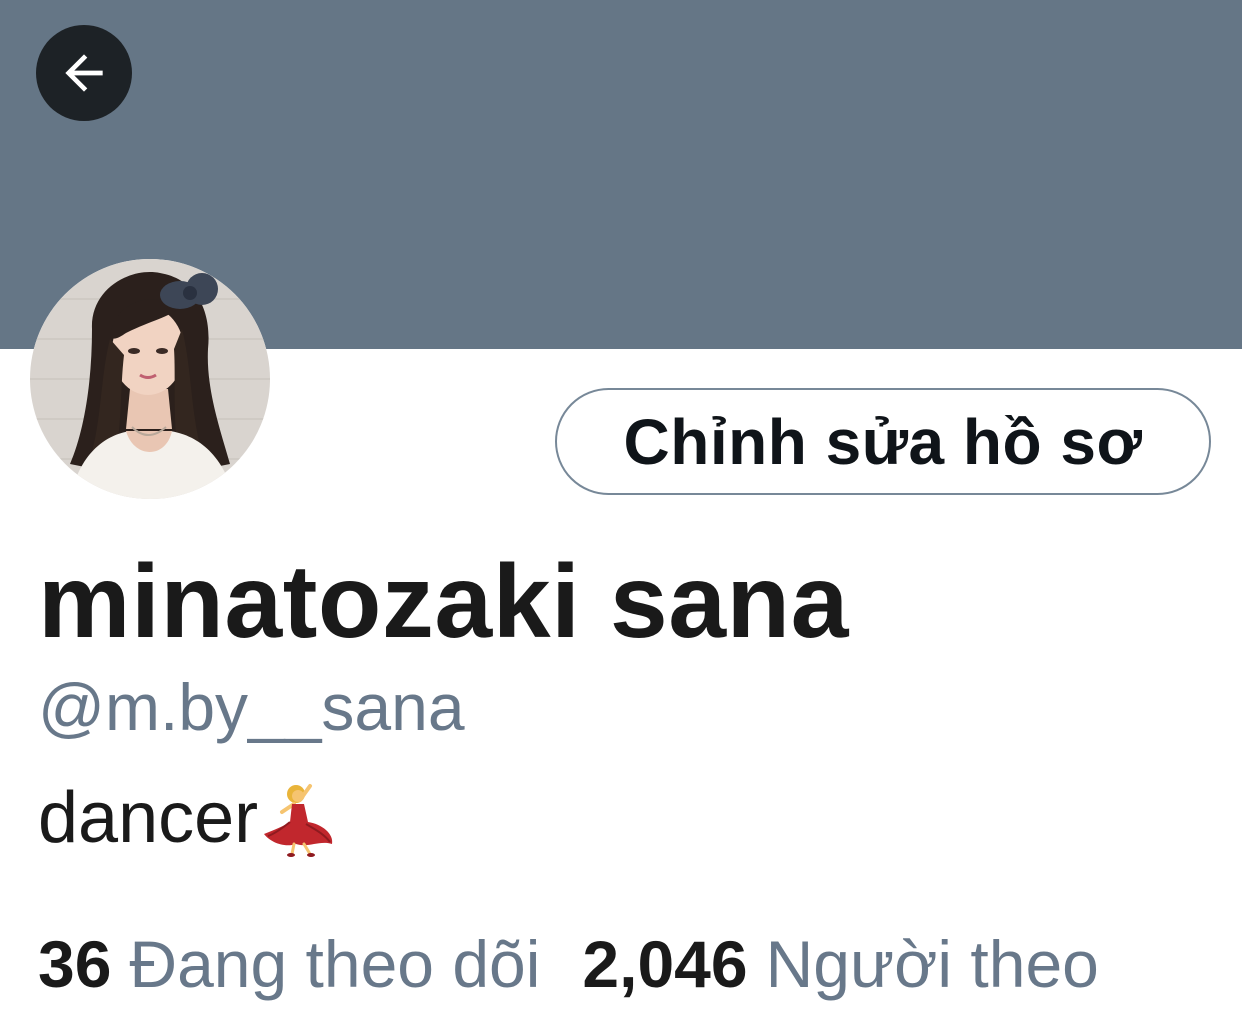 Image resolution: width=1242 pixels, height=1017 pixels. I want to click on edit-profile-label: Chỉnh sửa hồ sơ, so click(883, 441).